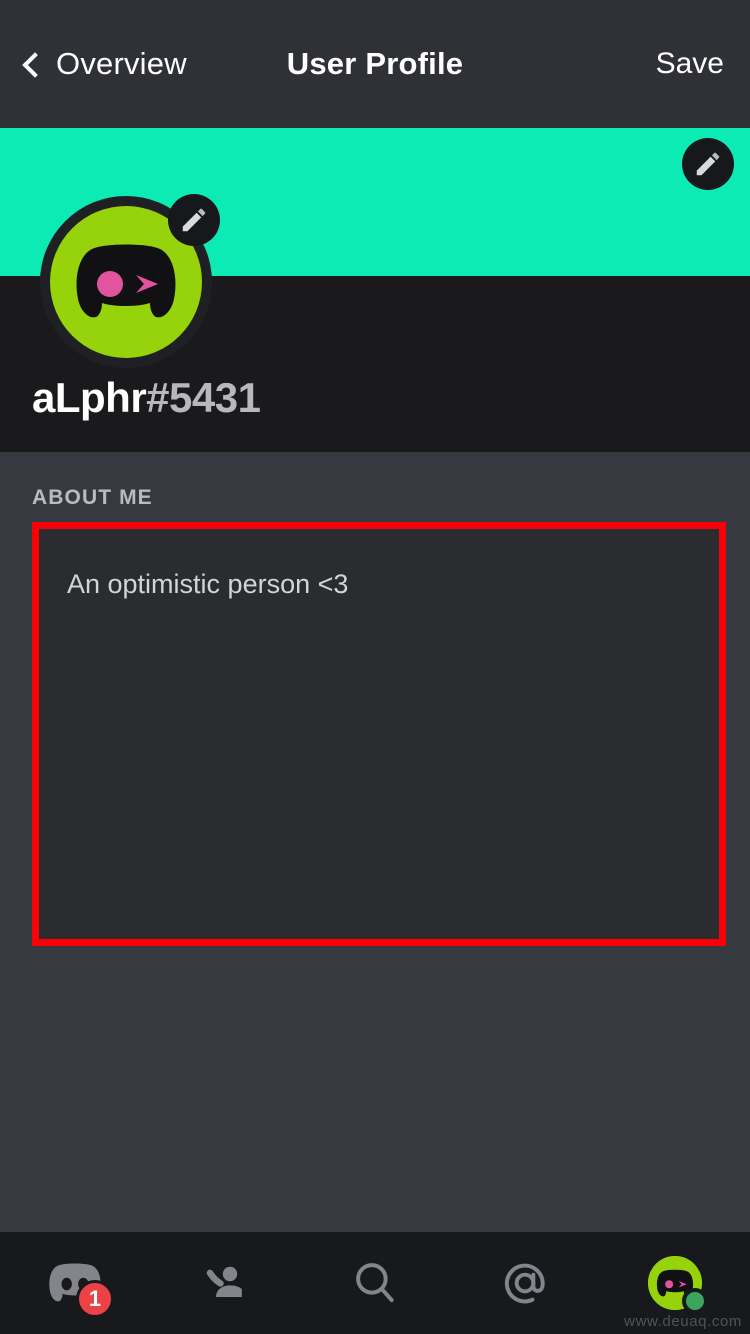 This screenshot has height=1334, width=750. I want to click on friends-icon, so click(225, 1283).